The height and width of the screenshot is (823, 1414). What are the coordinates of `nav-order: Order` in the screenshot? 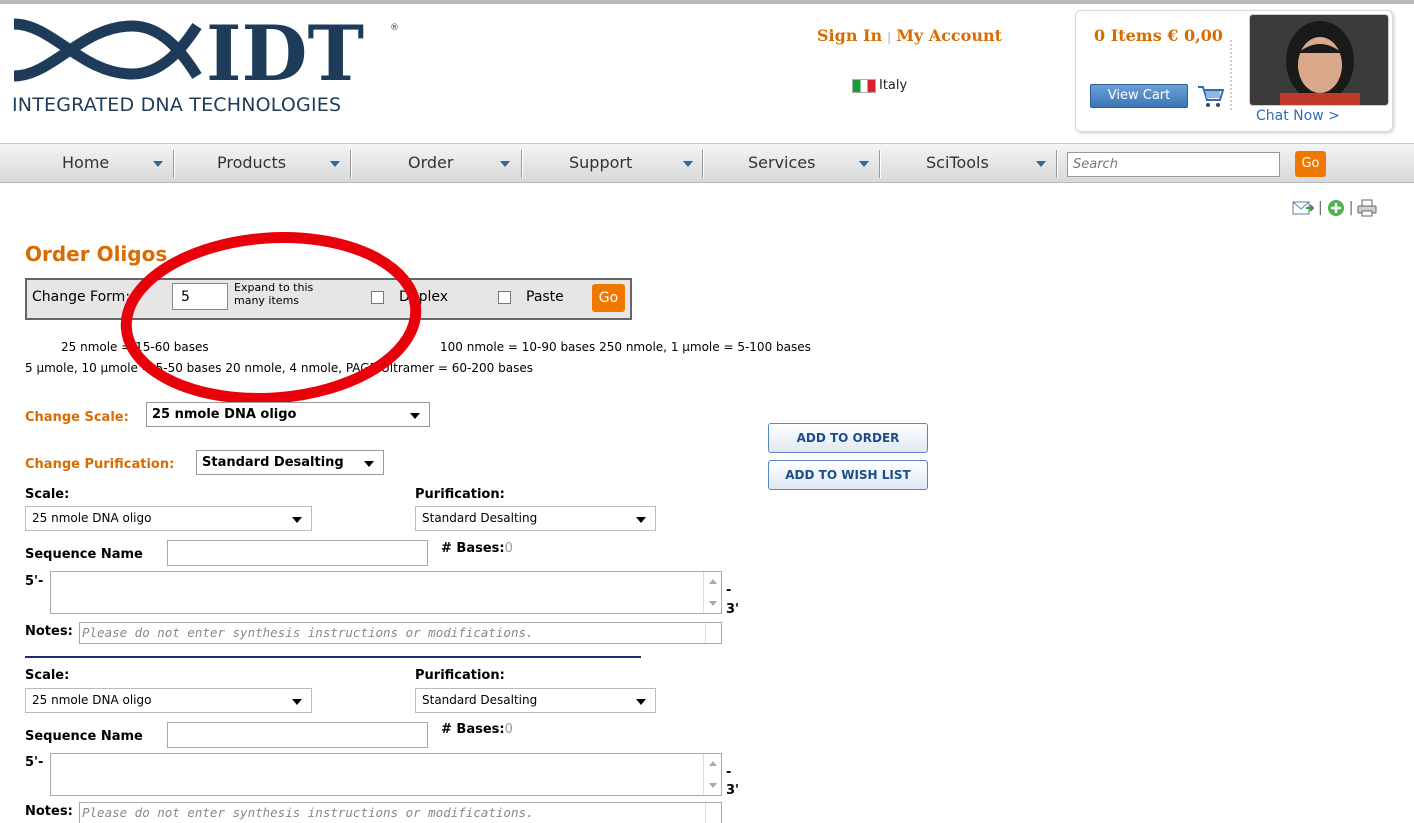 It's located at (430, 163).